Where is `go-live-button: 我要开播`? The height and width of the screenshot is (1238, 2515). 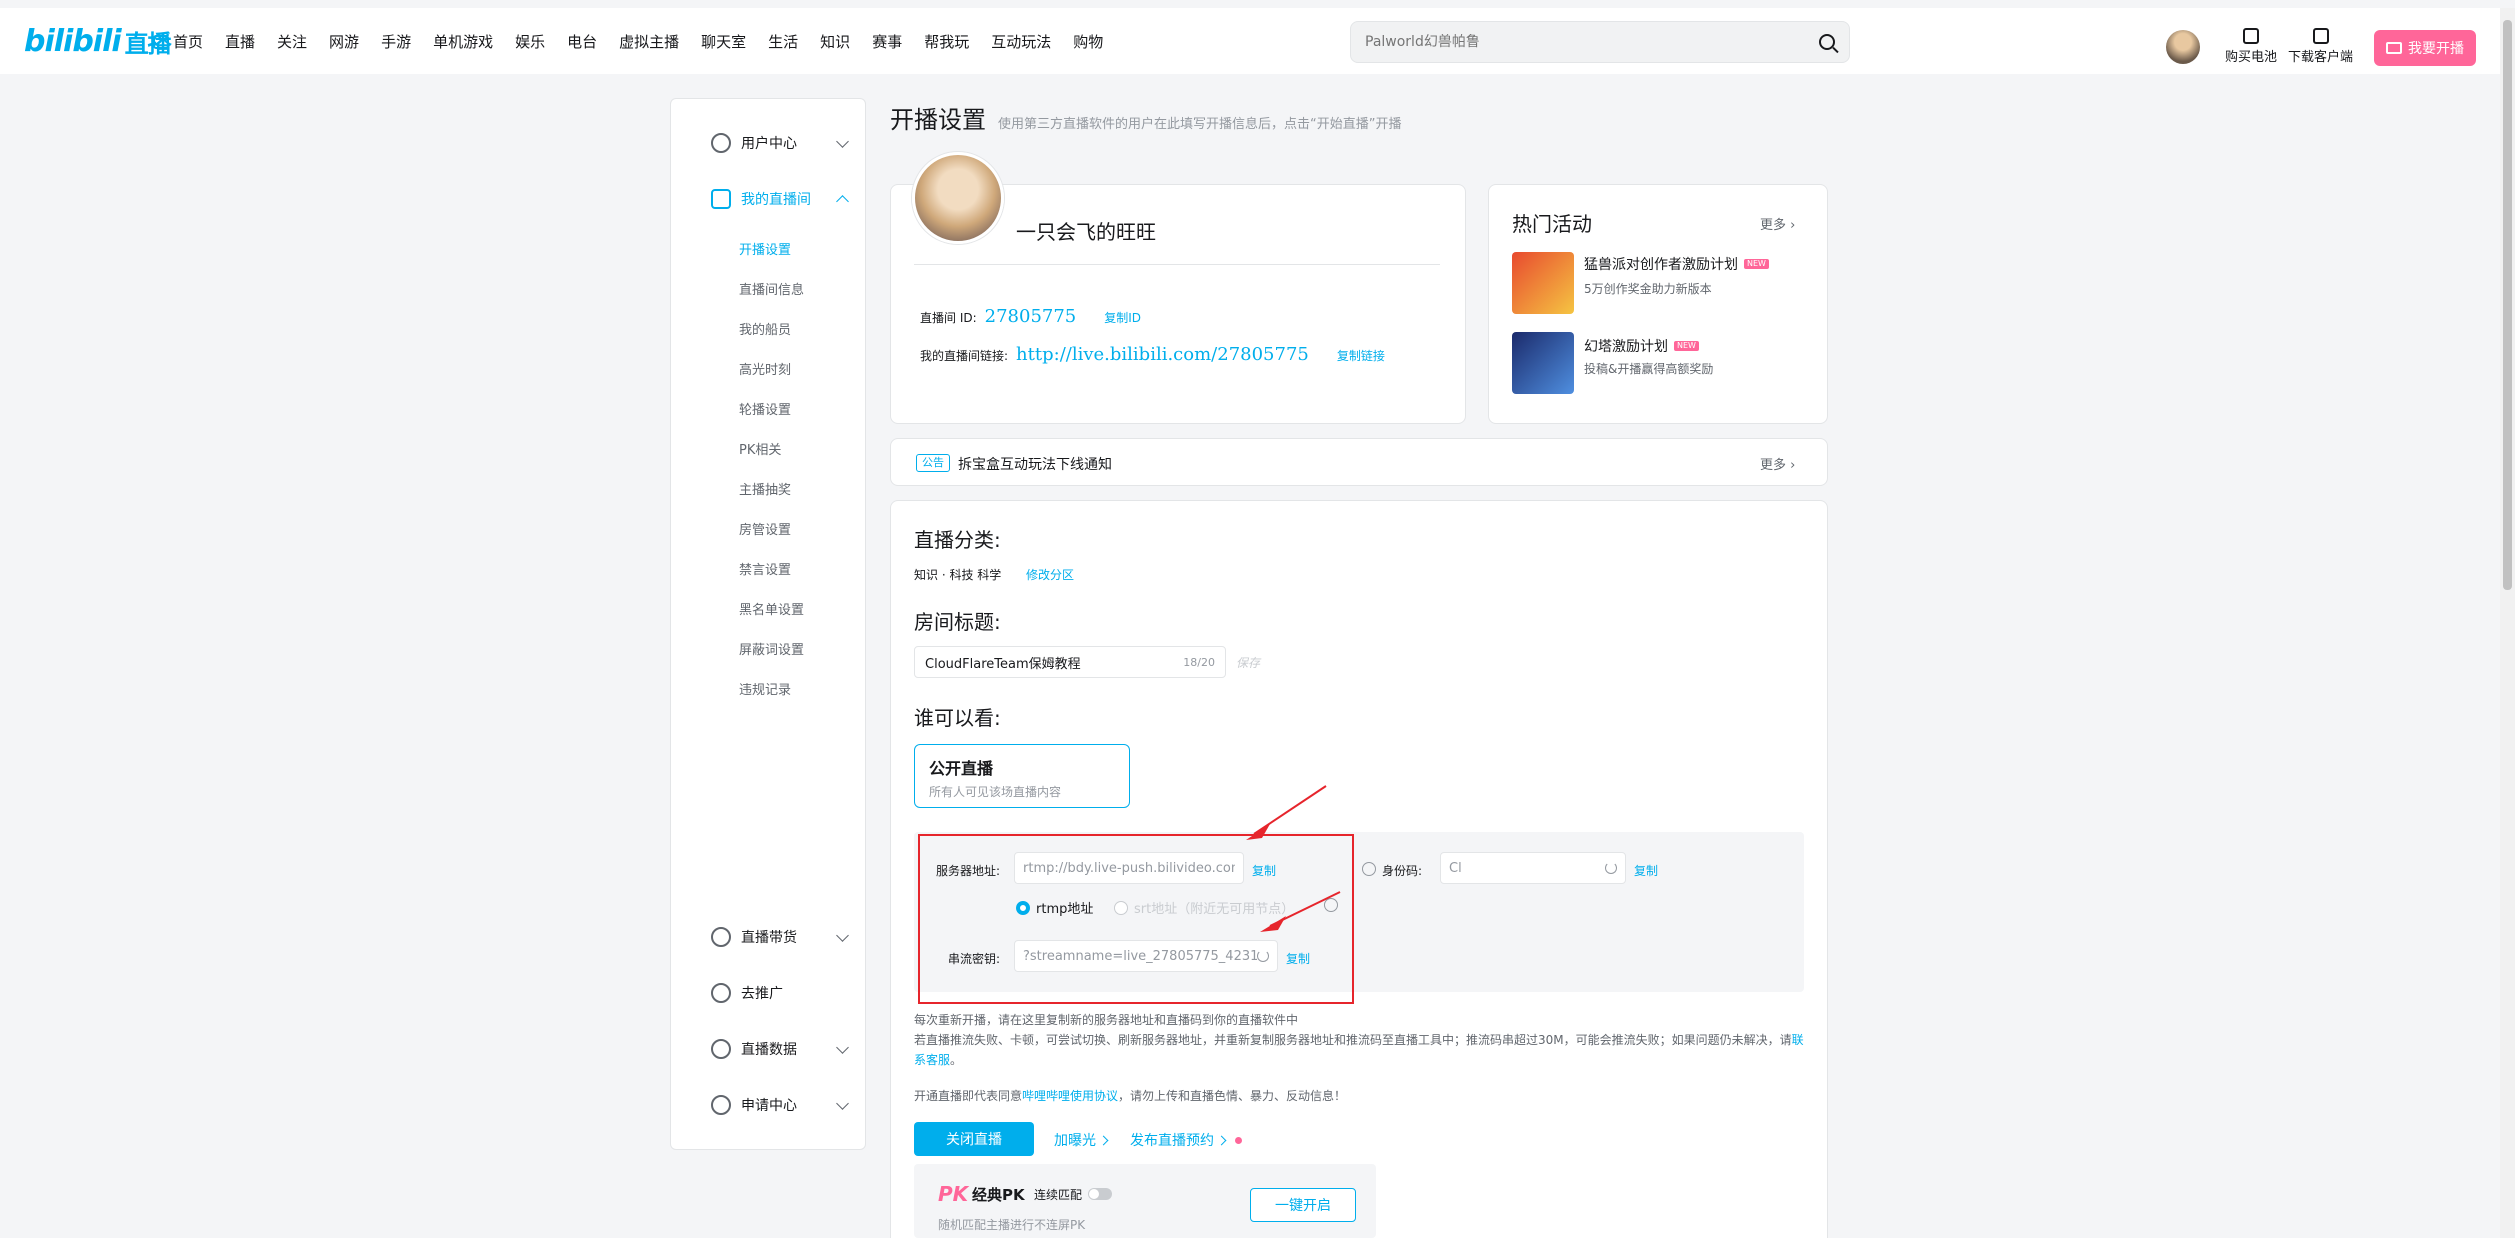 go-live-button: 我要开播 is located at coordinates (2425, 48).